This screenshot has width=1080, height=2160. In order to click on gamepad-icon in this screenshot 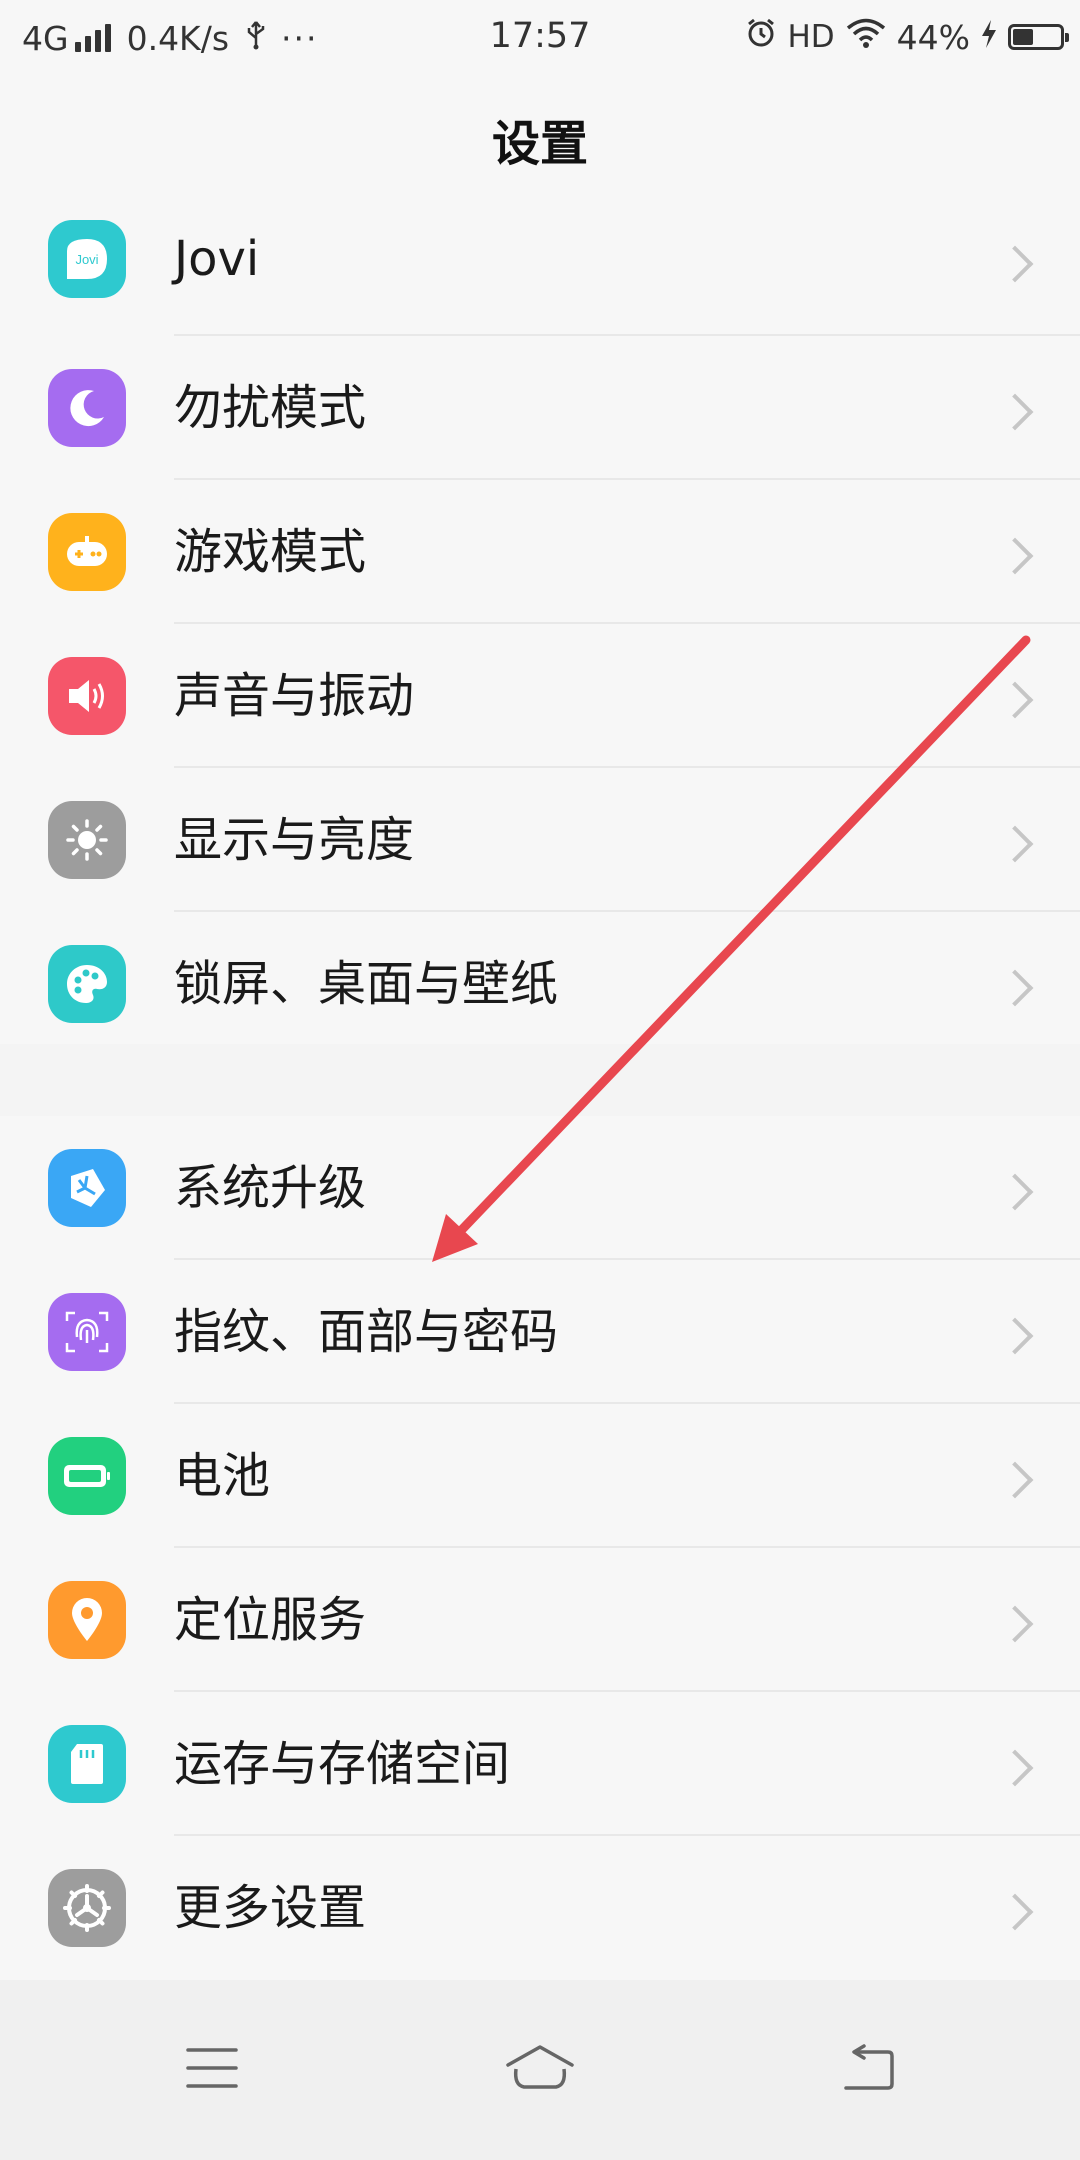, I will do `click(87, 552)`.